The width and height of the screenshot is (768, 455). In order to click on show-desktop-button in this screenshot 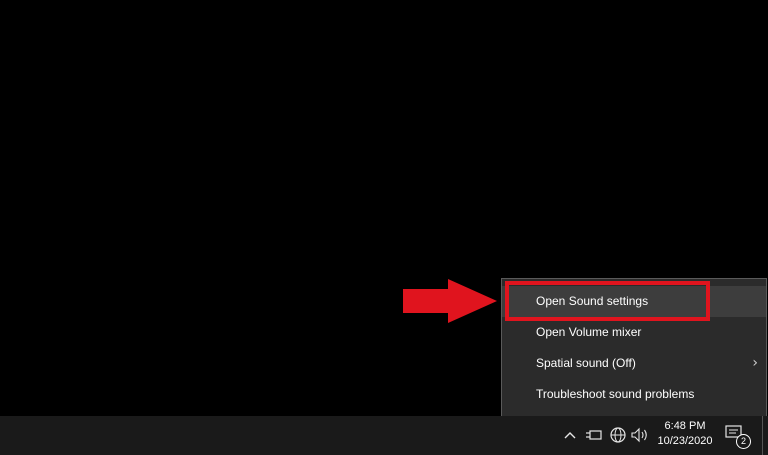, I will do `click(762, 435)`.